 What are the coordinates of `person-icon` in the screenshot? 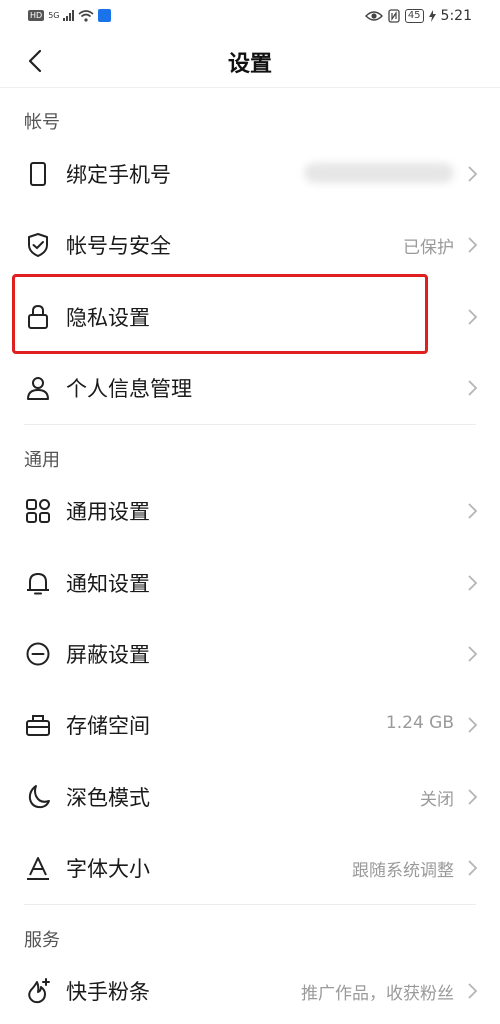 It's located at (38, 388).